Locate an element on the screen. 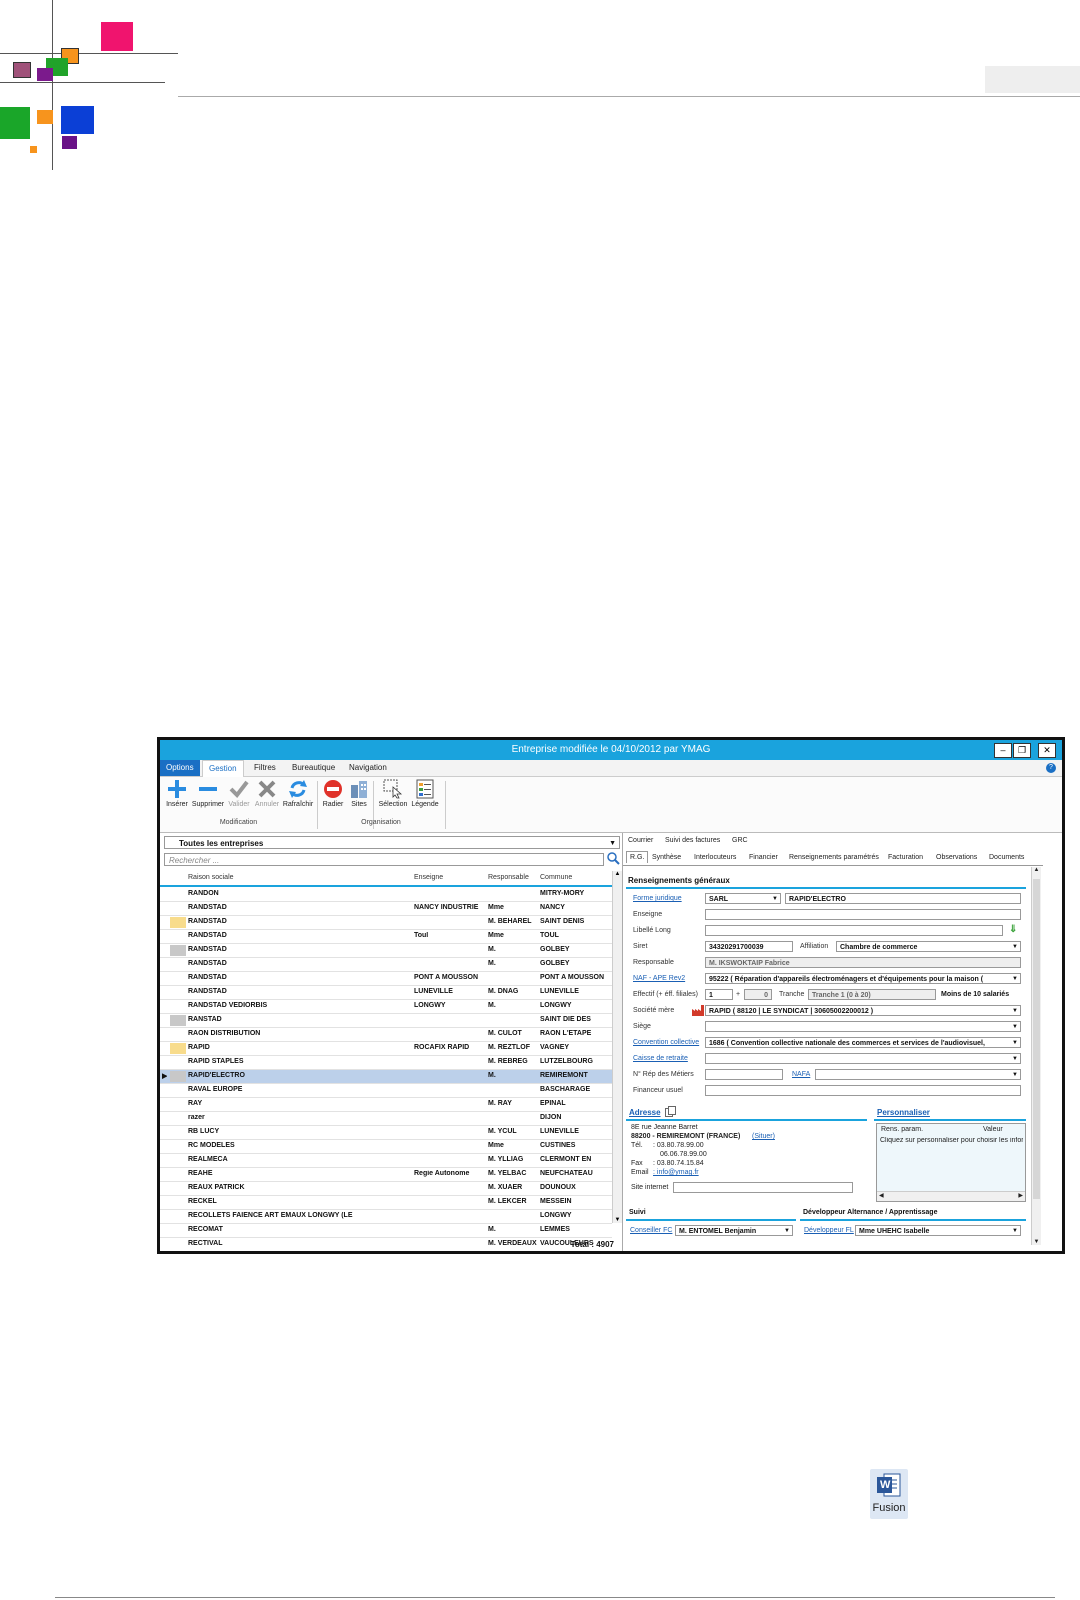  site-internet-field is located at coordinates (763, 1187).